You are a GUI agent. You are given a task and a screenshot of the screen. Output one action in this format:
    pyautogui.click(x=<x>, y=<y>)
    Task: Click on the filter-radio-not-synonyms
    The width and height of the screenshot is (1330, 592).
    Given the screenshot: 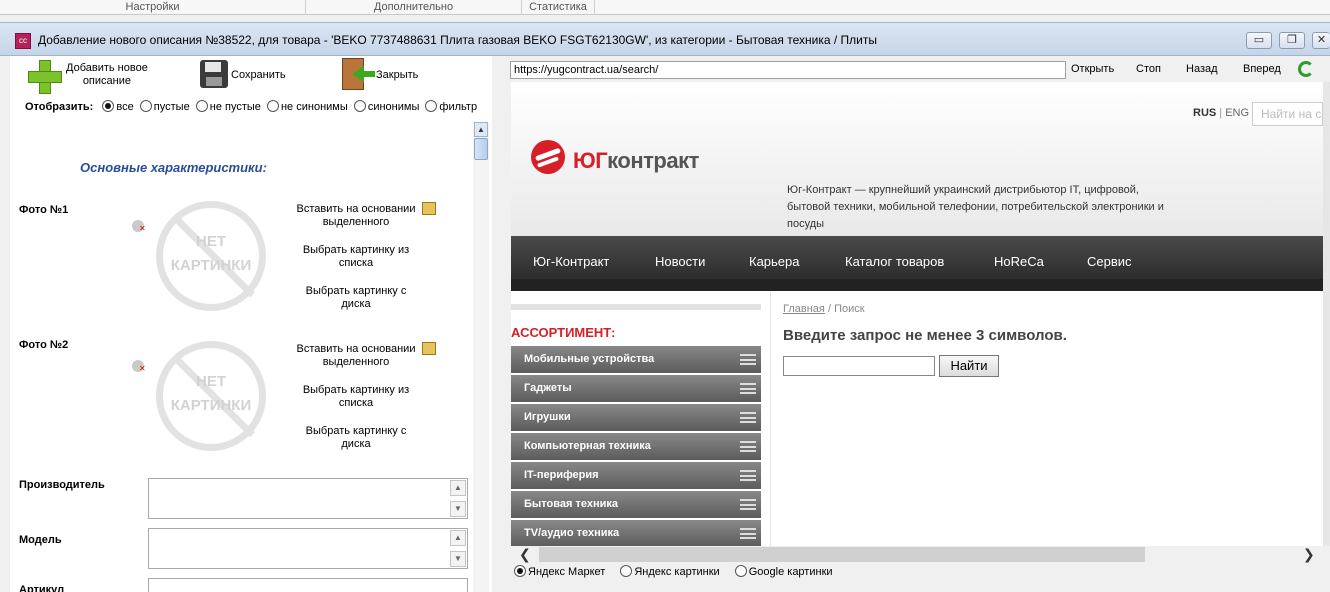 What is the action you would take?
    pyautogui.click(x=272, y=106)
    